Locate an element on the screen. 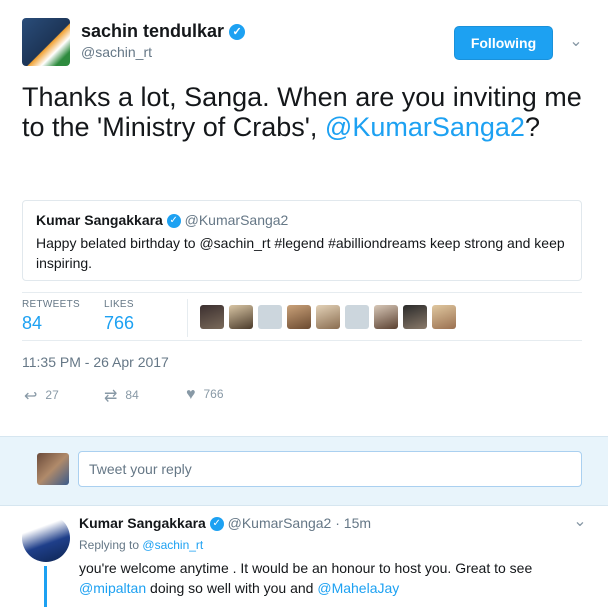 The width and height of the screenshot is (608, 607). retweet-action: ⇄ 84 is located at coordinates (121, 396).